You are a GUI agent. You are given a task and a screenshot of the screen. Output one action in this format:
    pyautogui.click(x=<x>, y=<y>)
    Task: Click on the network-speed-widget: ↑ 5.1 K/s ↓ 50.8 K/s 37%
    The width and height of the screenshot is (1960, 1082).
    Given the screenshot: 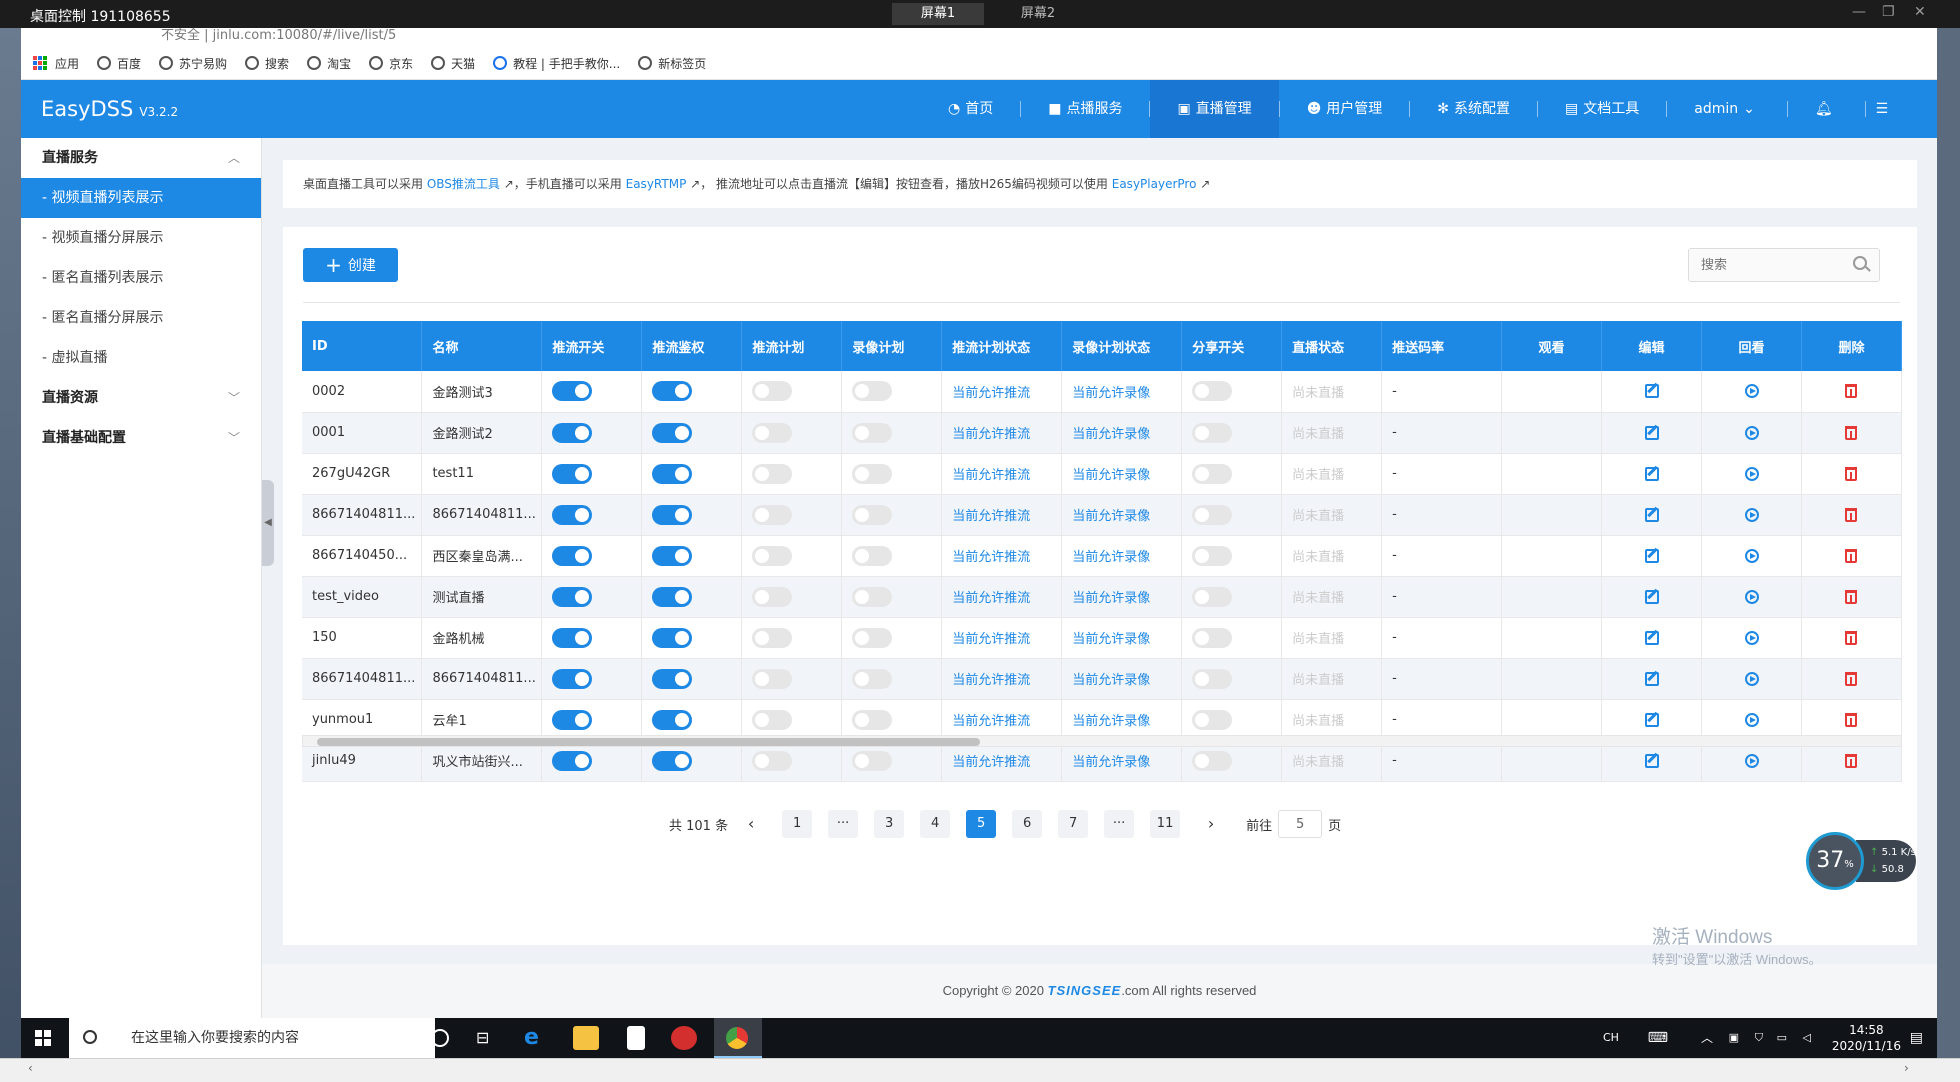 What is the action you would take?
    pyautogui.click(x=1861, y=862)
    